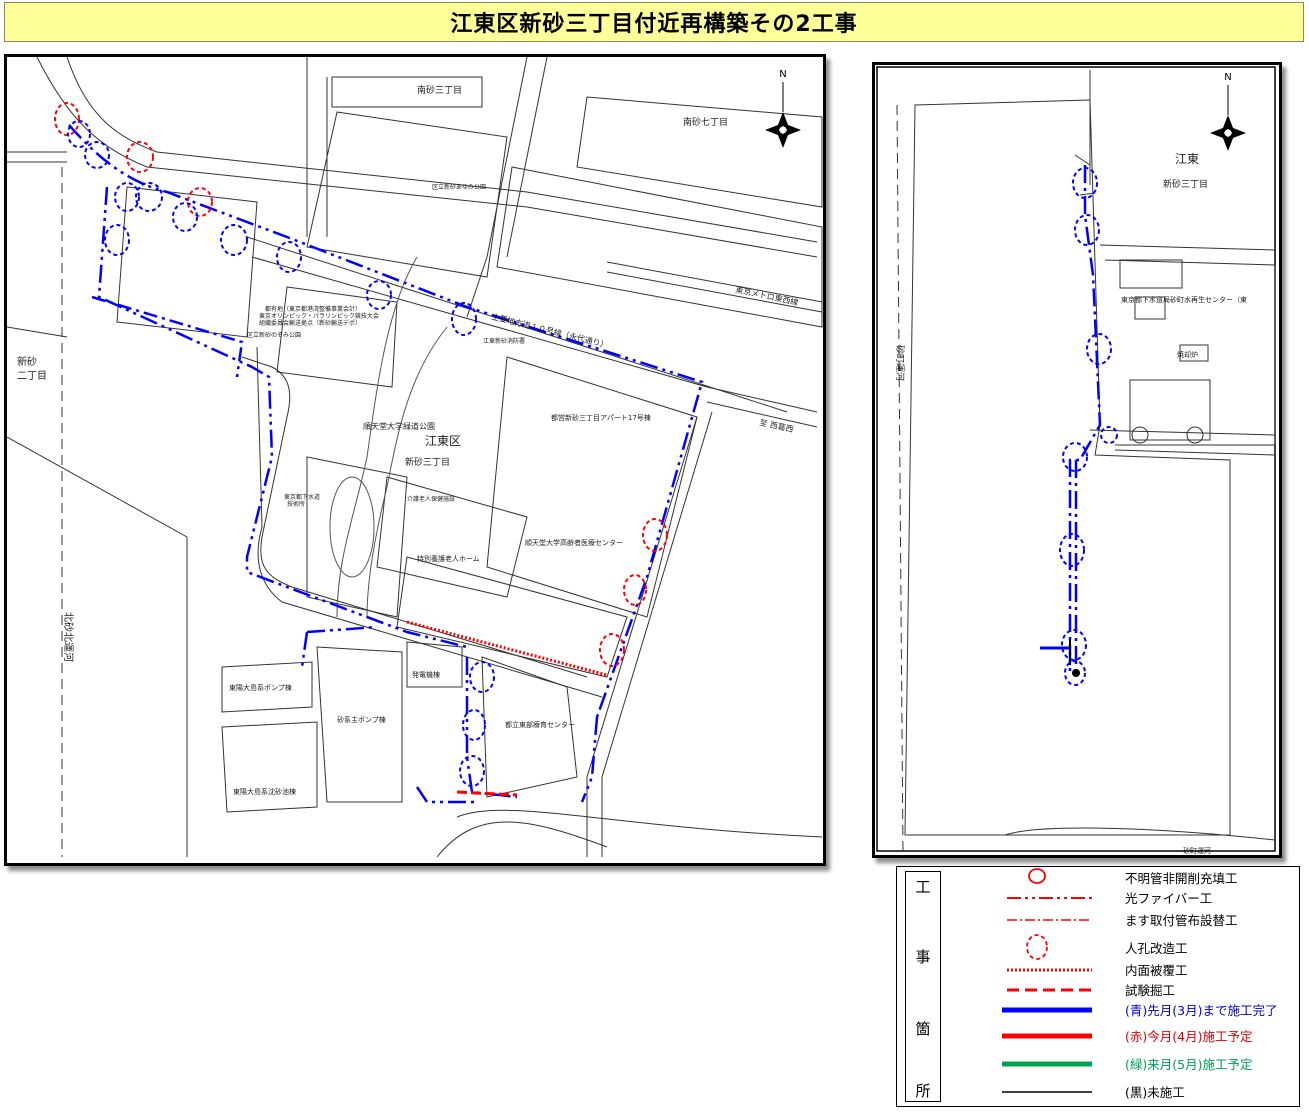  What do you see at coordinates (439, 90) in the screenshot?
I see `label-minami-sana-3: 南砂三丁目` at bounding box center [439, 90].